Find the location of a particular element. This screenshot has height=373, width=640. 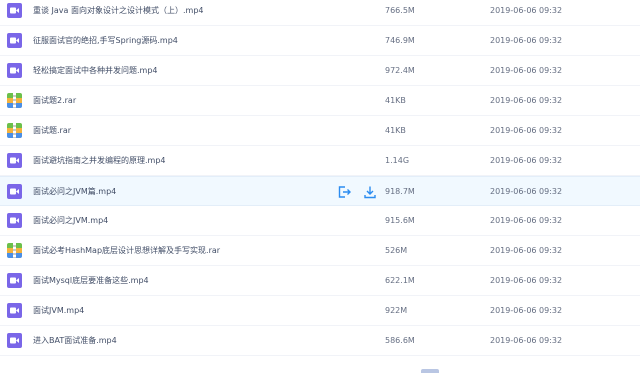

file-row: 面试题.rar 41KB 2019-06-06 09:32 is located at coordinates (320, 131).